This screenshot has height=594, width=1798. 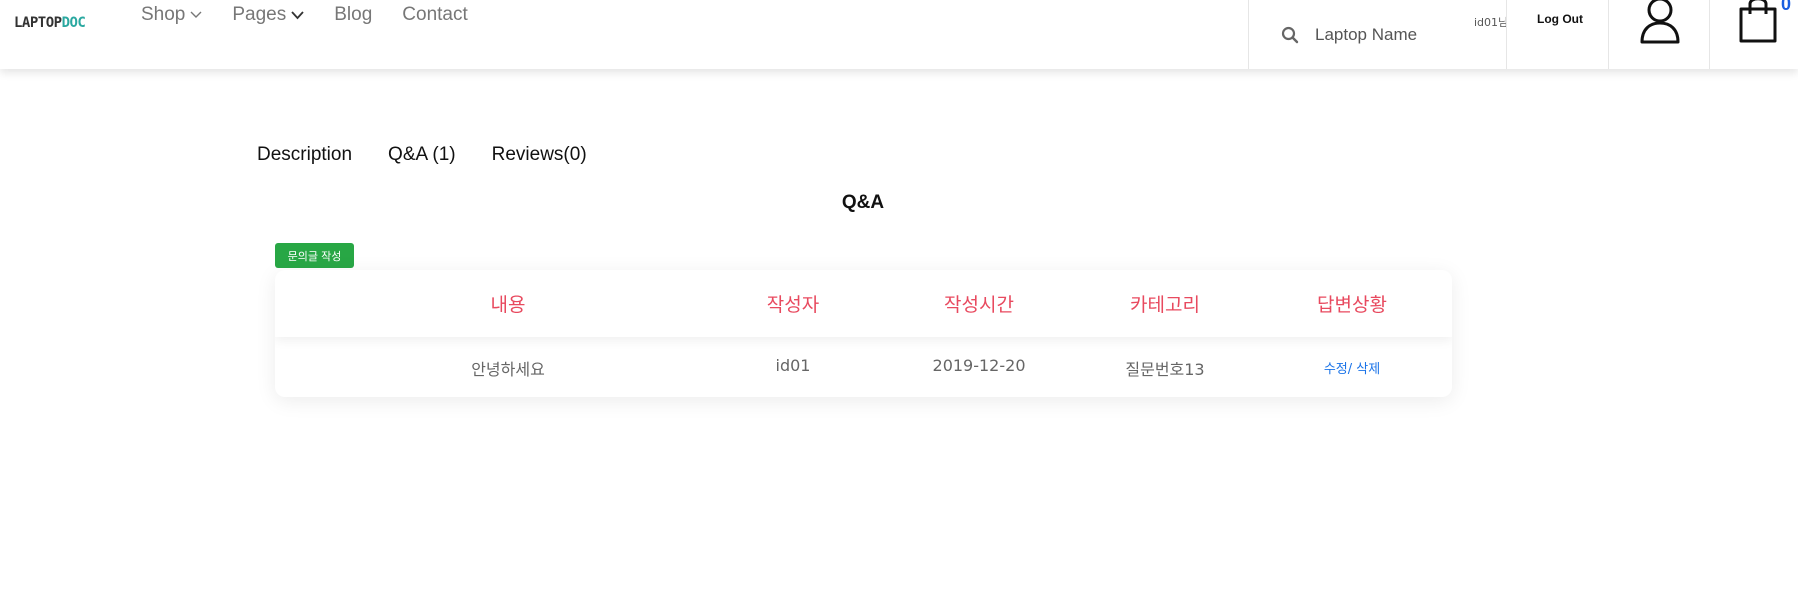 What do you see at coordinates (319, 15) in the screenshot?
I see `main-nav: Shop Pages Blog Contact` at bounding box center [319, 15].